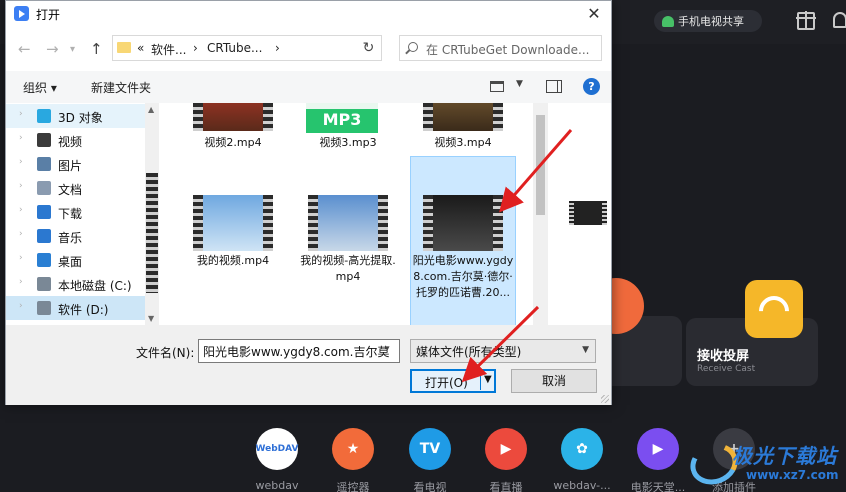 This screenshot has width=846, height=492. I want to click on cancel-button: 取消, so click(554, 381).